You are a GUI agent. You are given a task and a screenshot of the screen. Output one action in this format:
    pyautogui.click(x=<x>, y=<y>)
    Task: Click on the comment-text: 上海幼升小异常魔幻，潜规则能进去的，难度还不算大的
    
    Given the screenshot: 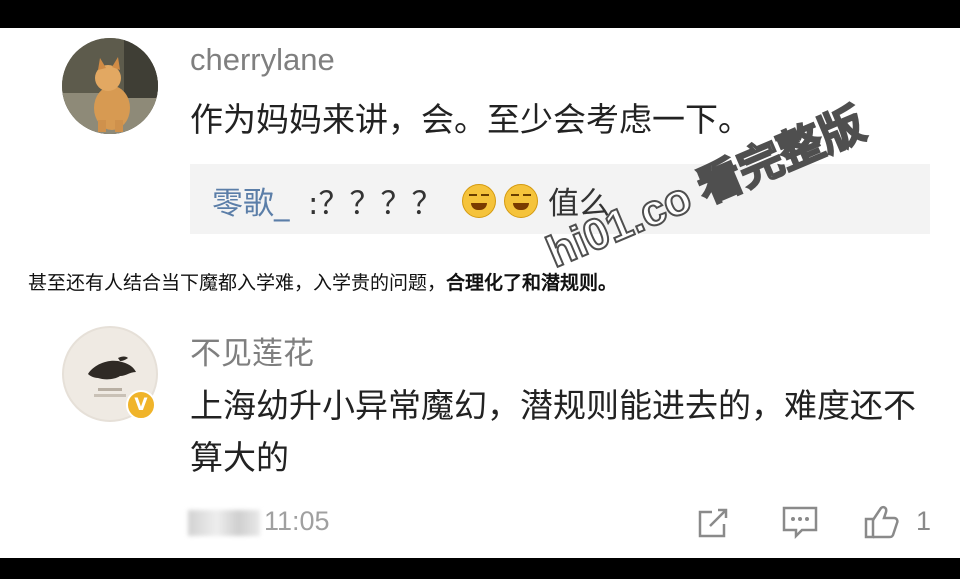 What is the action you would take?
    pyautogui.click(x=553, y=431)
    